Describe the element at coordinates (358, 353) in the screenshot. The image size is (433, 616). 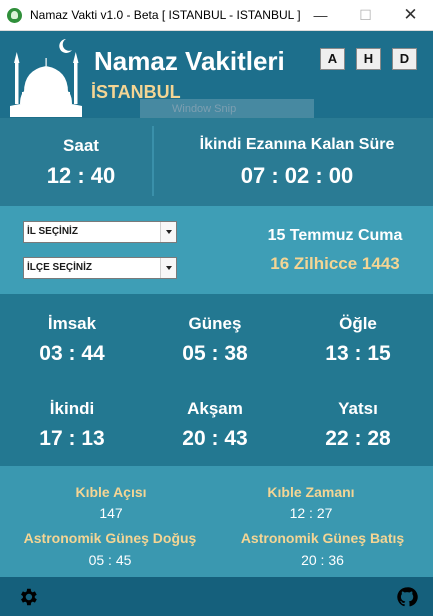
I see `prayer-time-ogle: 13 : 15` at that location.